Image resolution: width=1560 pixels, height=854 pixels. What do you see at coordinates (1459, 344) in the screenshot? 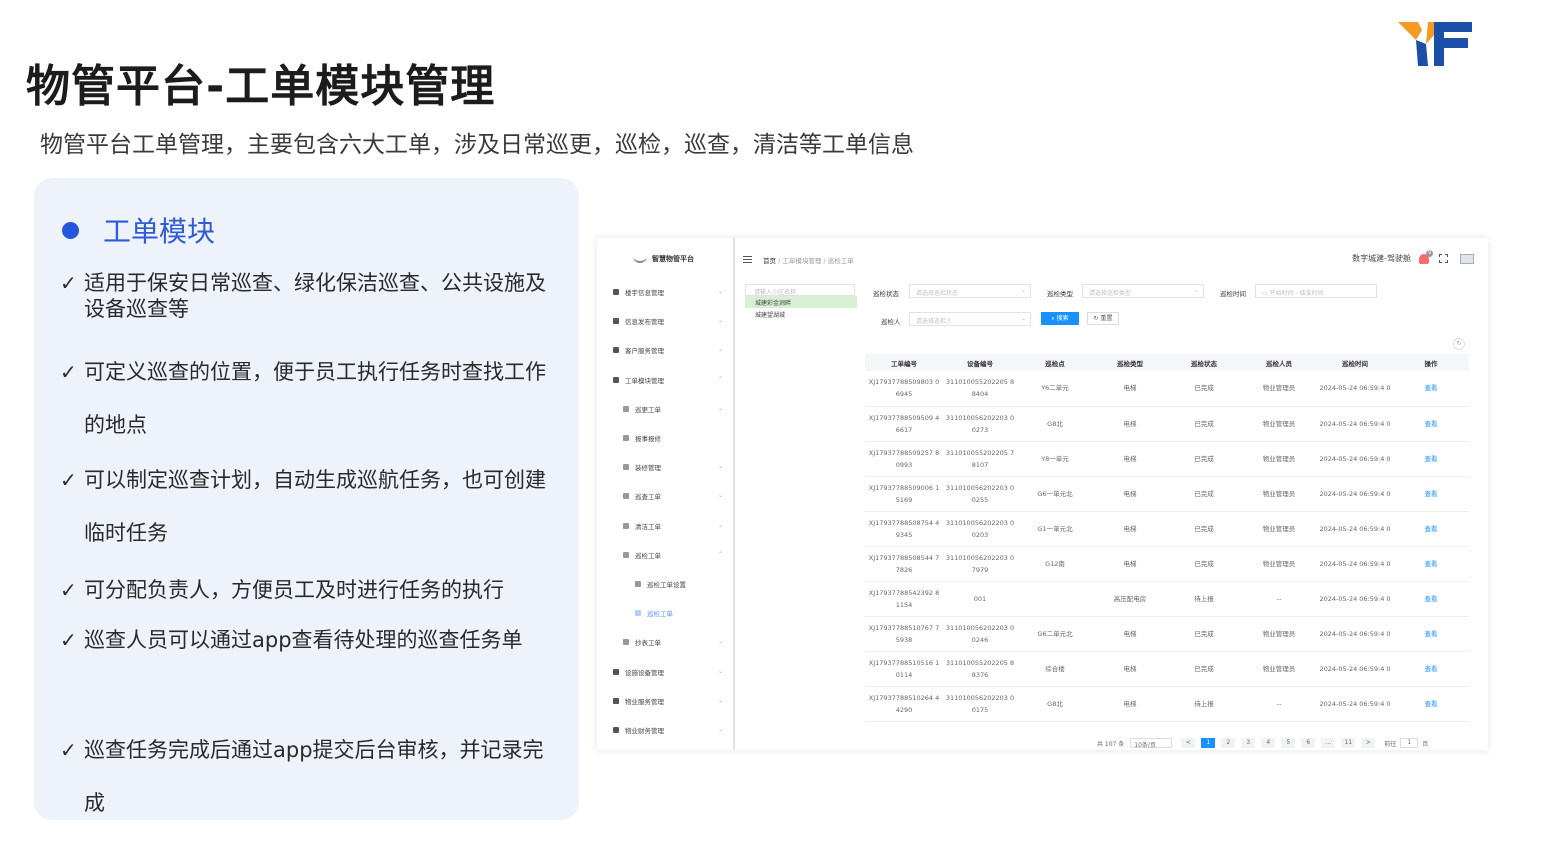
I see `table-refresh-icon: ↻` at bounding box center [1459, 344].